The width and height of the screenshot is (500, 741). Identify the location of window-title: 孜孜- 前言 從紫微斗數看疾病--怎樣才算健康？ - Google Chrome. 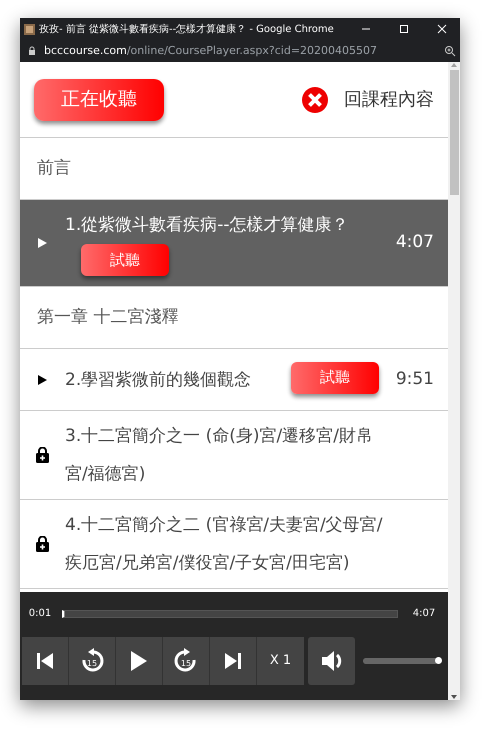
(187, 29).